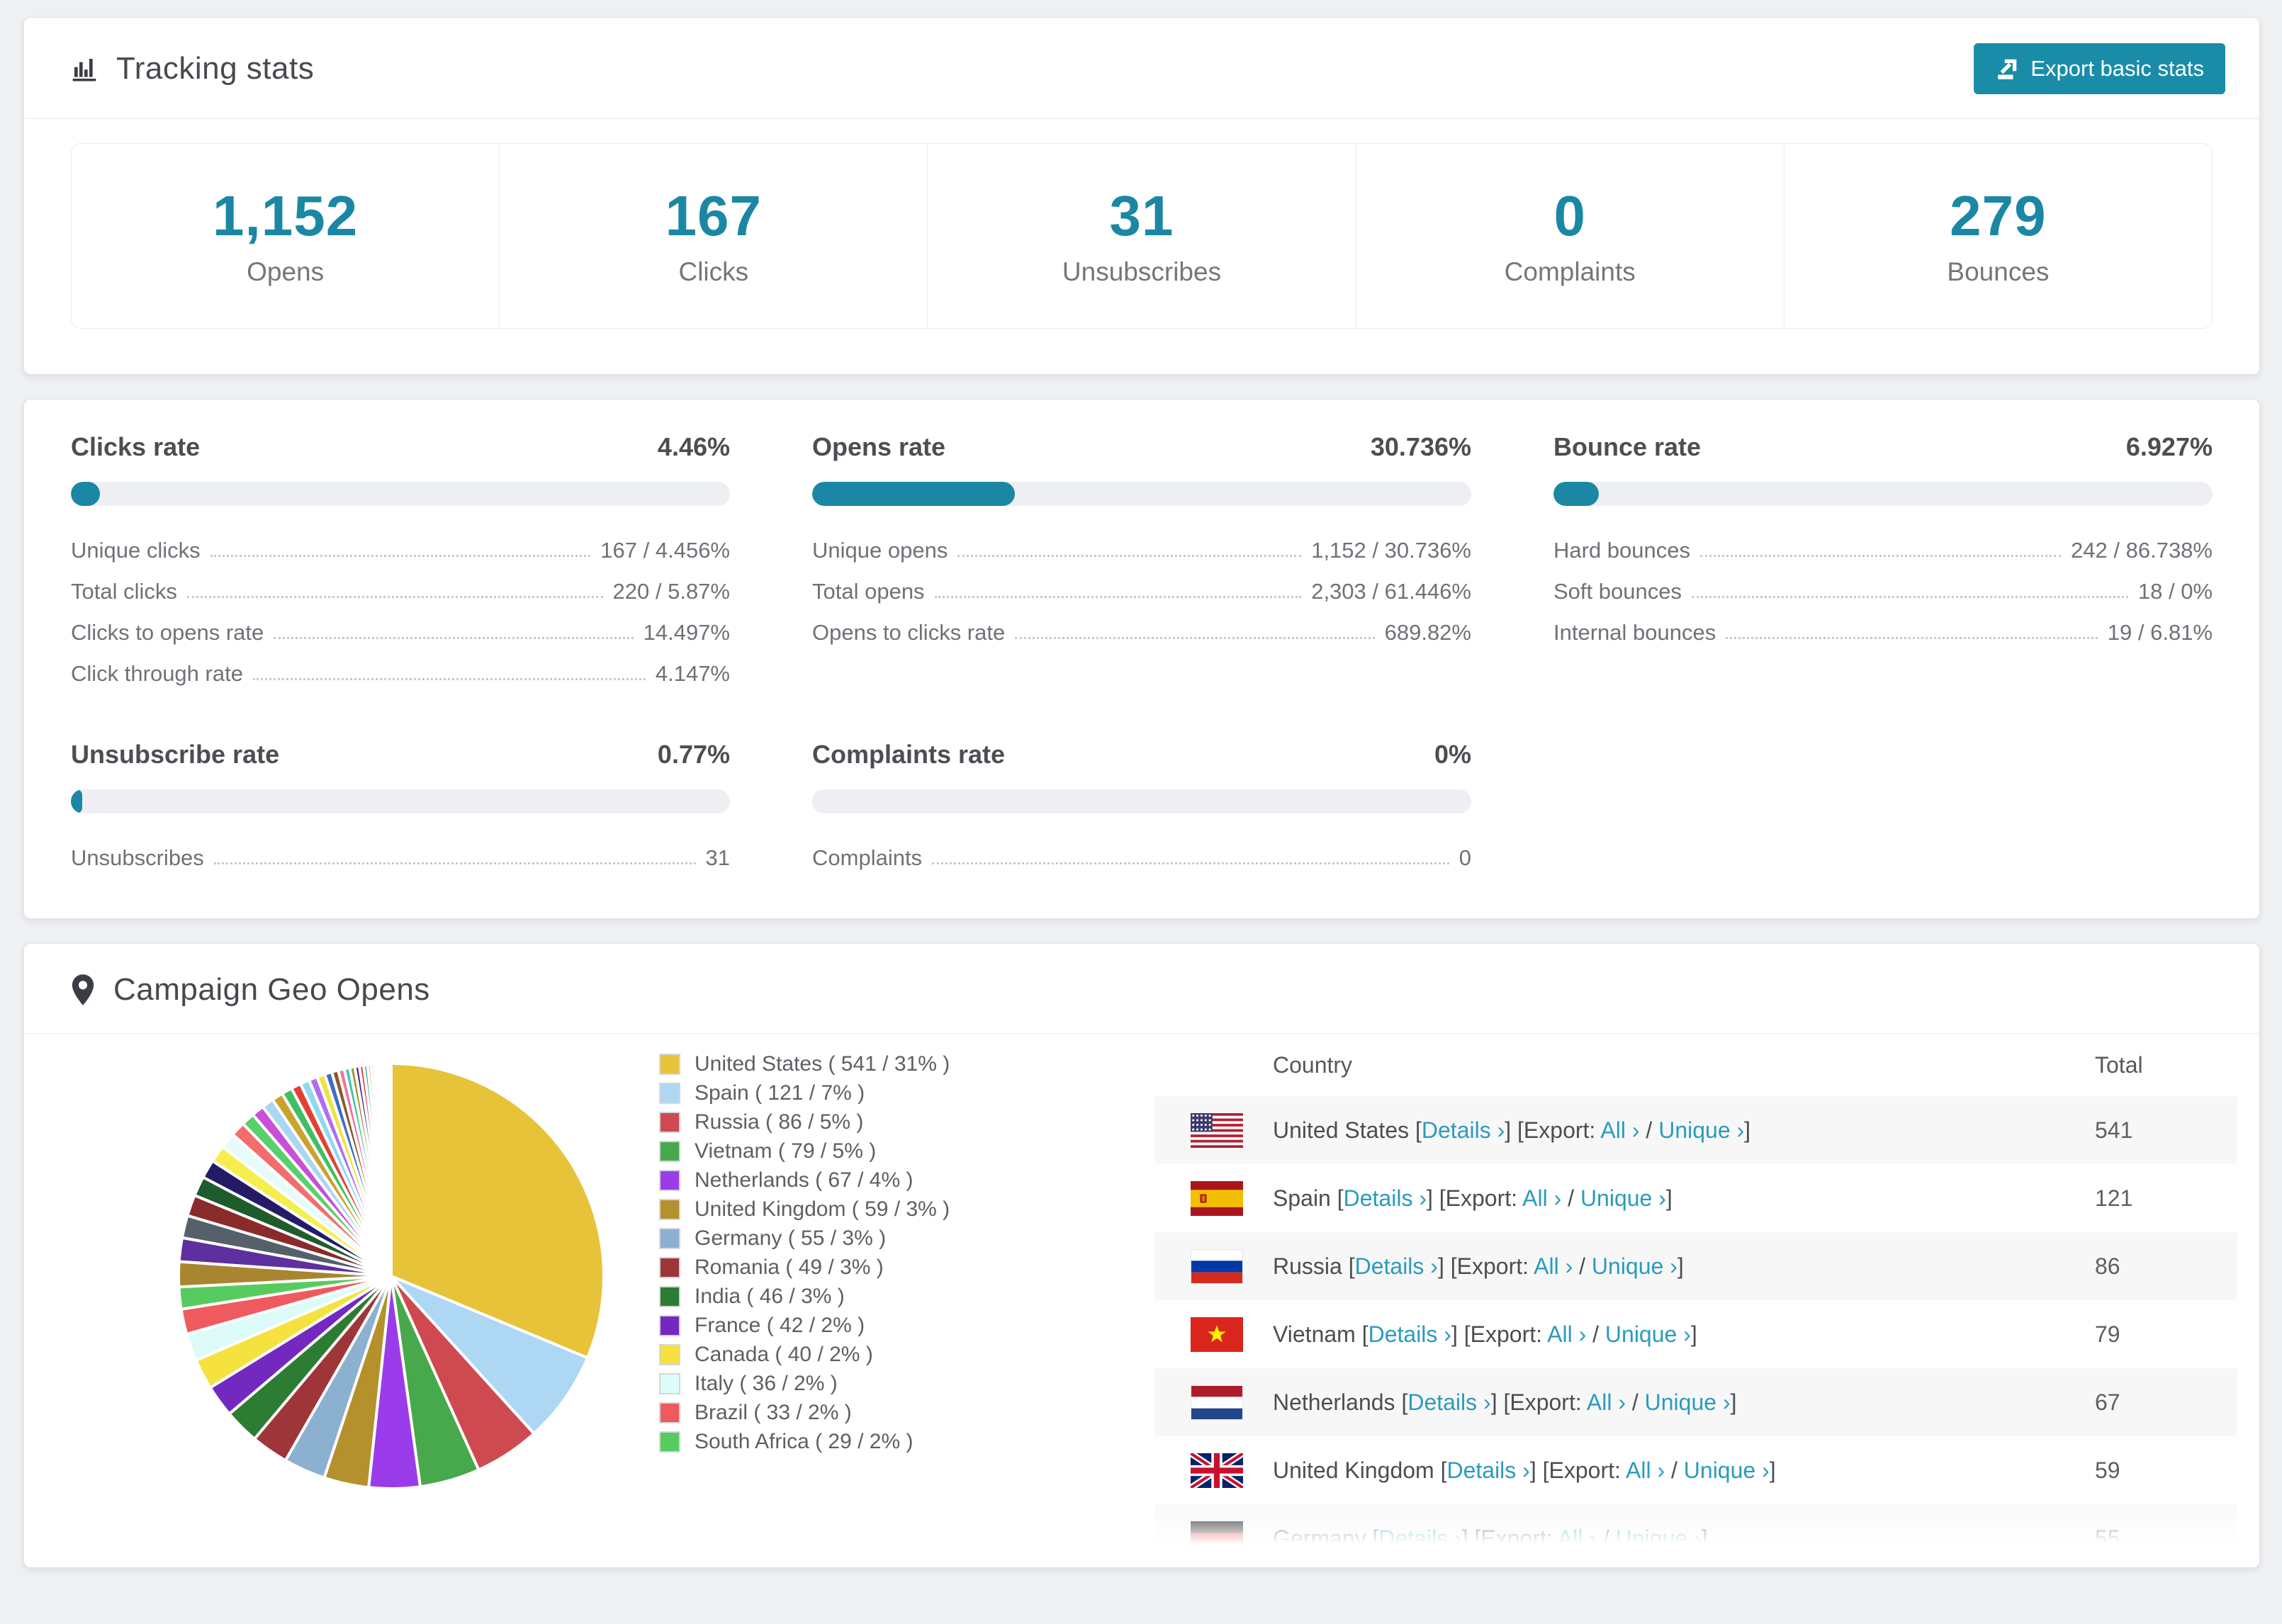 The image size is (2282, 1624). Describe the element at coordinates (686, 632) in the screenshot. I see `detail-value: 14.497%` at that location.